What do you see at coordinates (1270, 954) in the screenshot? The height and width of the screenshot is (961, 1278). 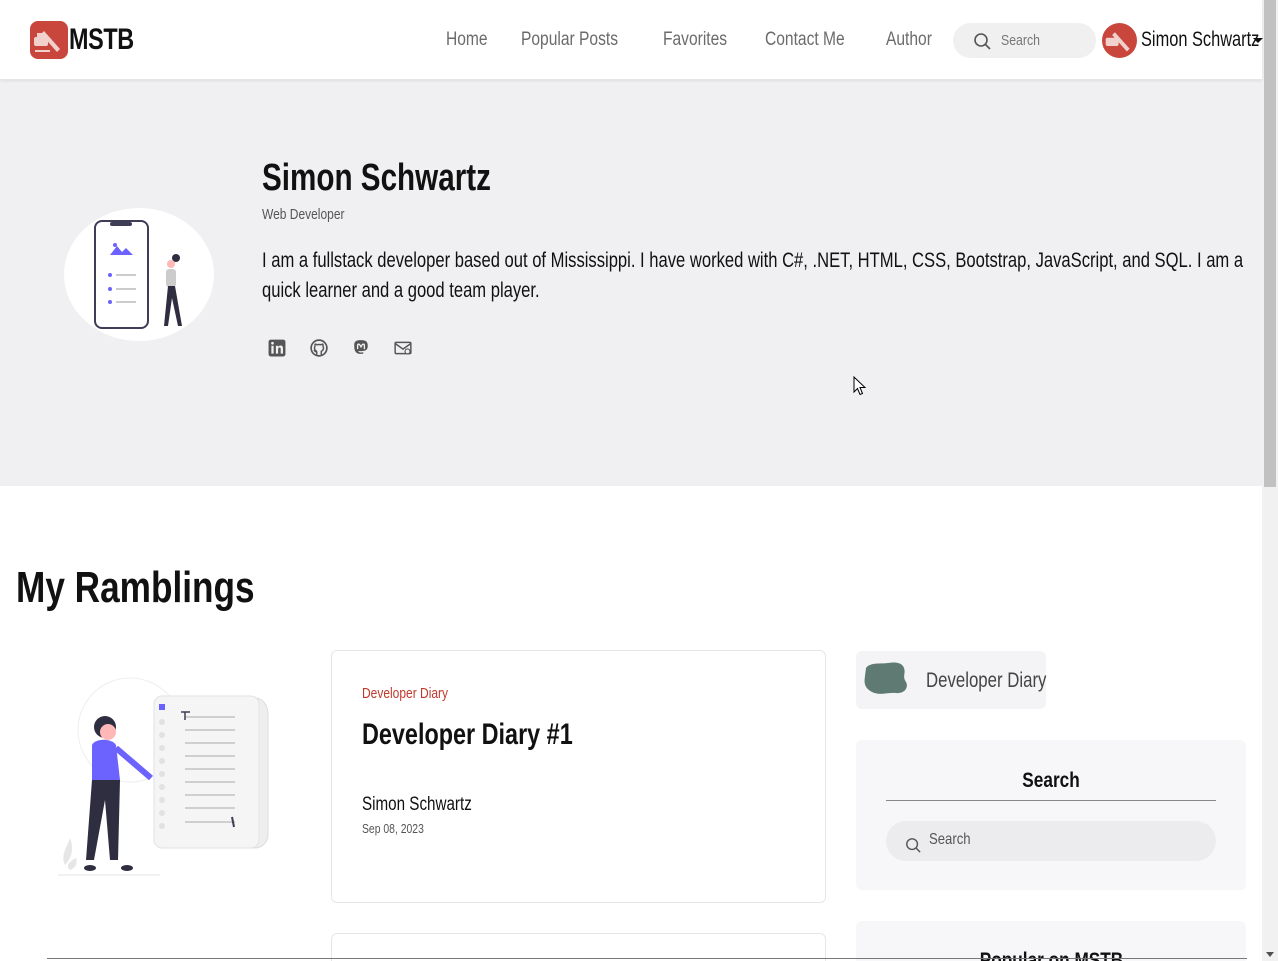 I see `scroll-down-arrow-icon` at bounding box center [1270, 954].